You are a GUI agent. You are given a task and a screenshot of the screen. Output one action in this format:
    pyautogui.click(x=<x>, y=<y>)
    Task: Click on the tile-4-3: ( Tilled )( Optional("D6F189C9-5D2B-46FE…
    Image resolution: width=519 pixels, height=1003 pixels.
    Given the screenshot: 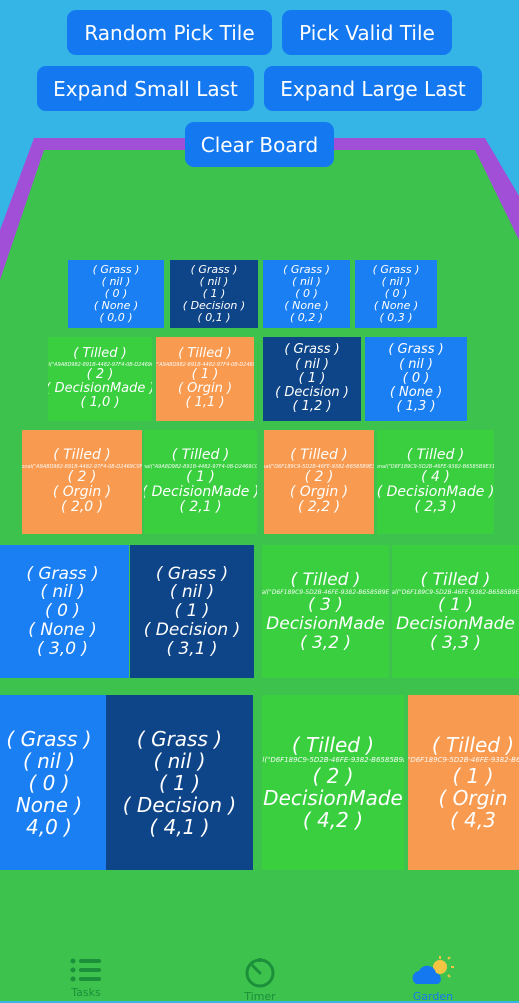 What is the action you would take?
    pyautogui.click(x=463, y=782)
    